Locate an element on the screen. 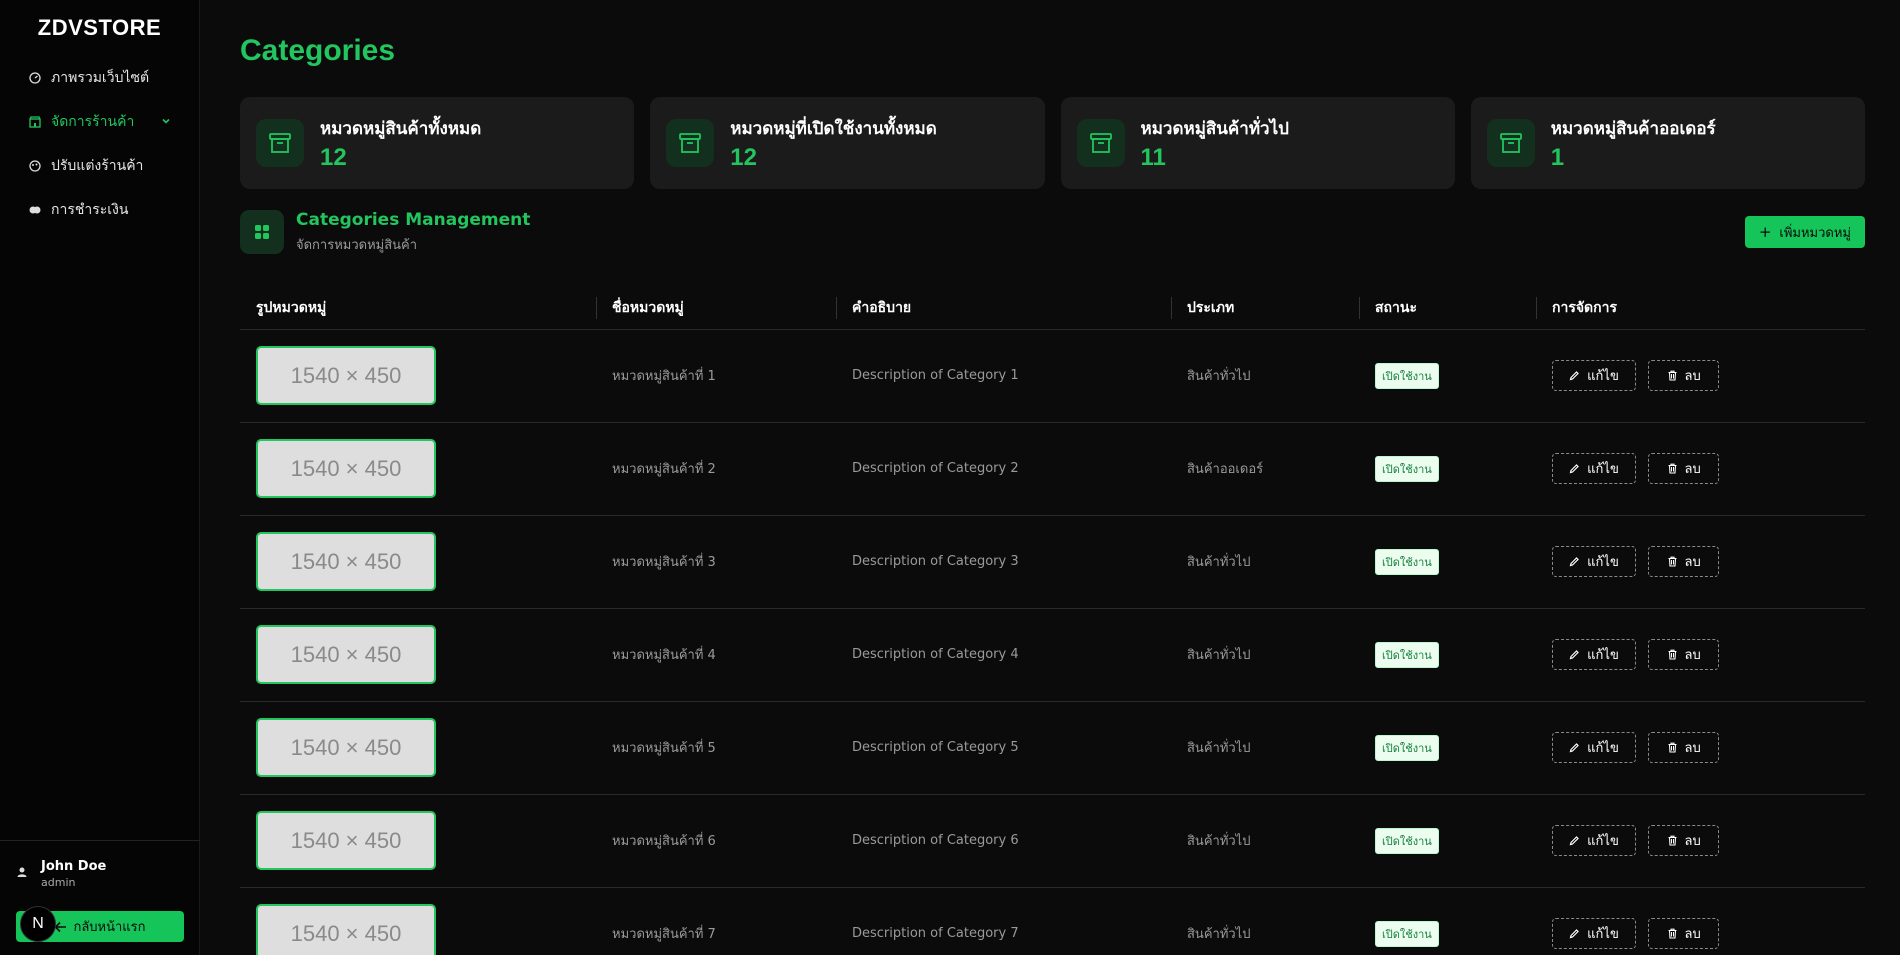 This screenshot has width=1900, height=955. page-title: Categories is located at coordinates (318, 50).